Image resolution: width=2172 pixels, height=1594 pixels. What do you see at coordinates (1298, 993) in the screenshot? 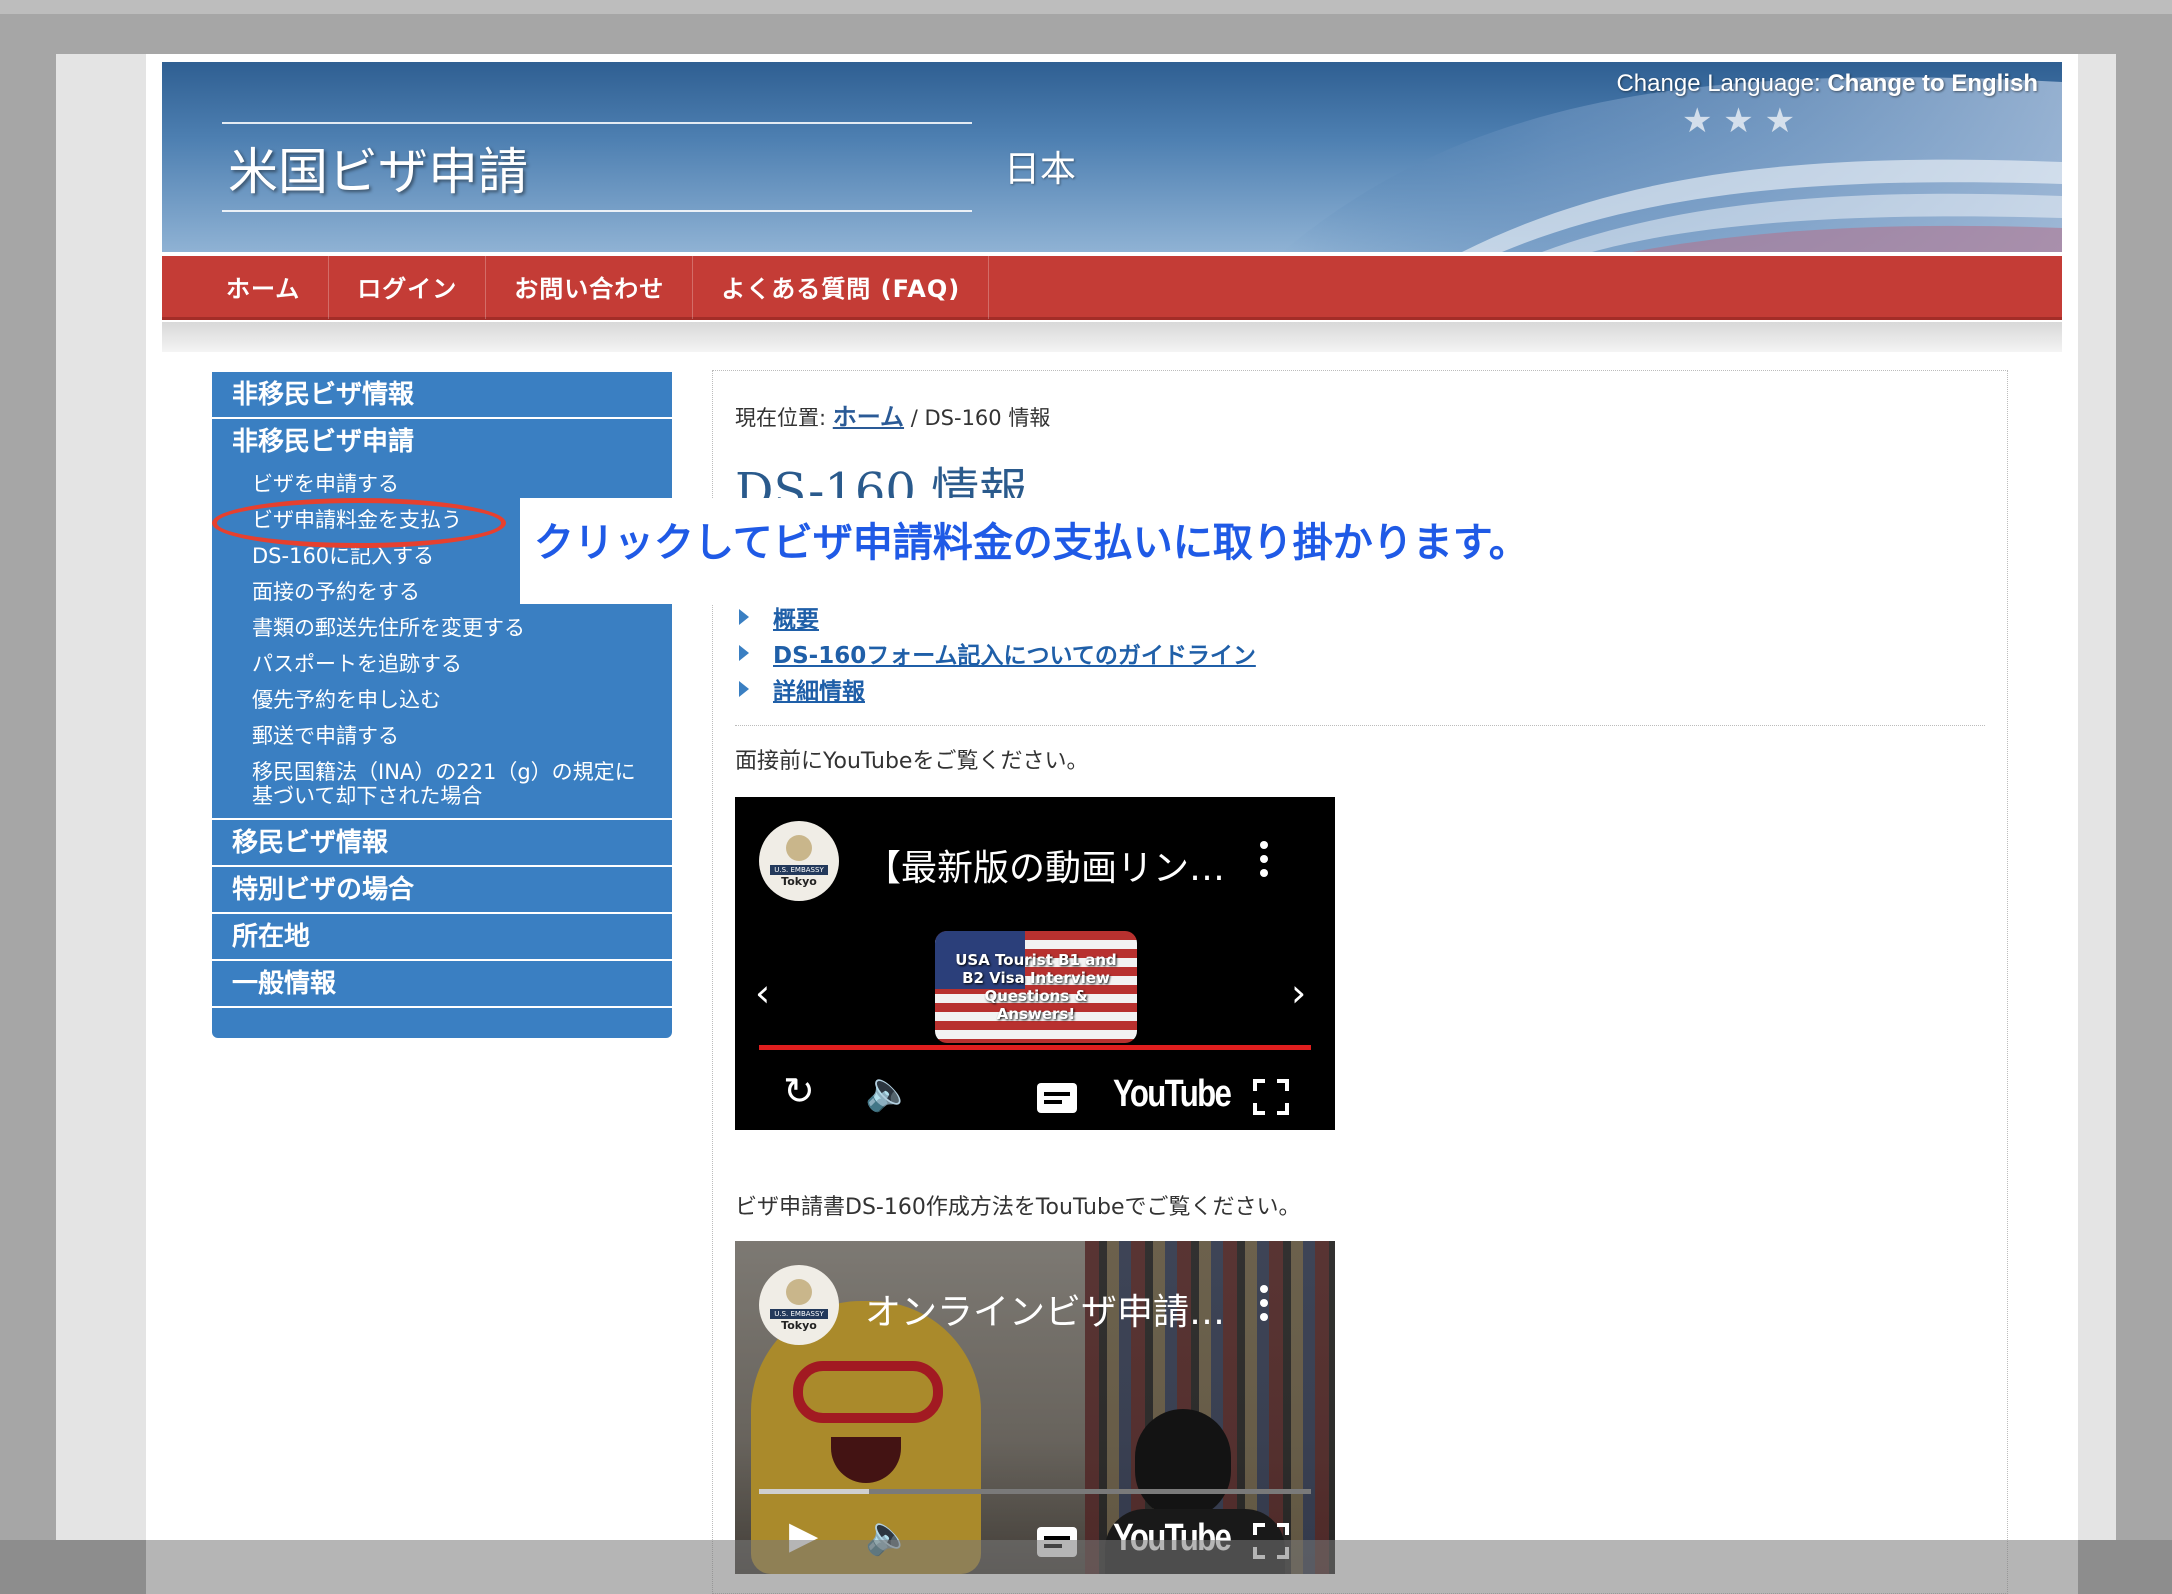
I see `chevron-right-icon: ›` at bounding box center [1298, 993].